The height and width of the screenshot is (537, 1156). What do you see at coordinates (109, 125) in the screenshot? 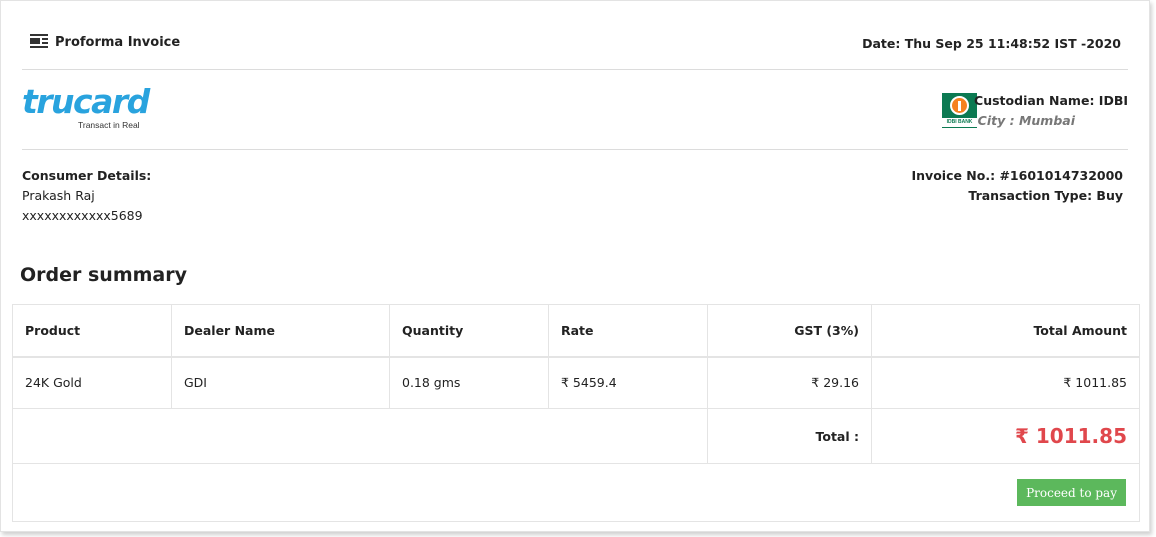
I see `logo-tagline: Transact in Real` at bounding box center [109, 125].